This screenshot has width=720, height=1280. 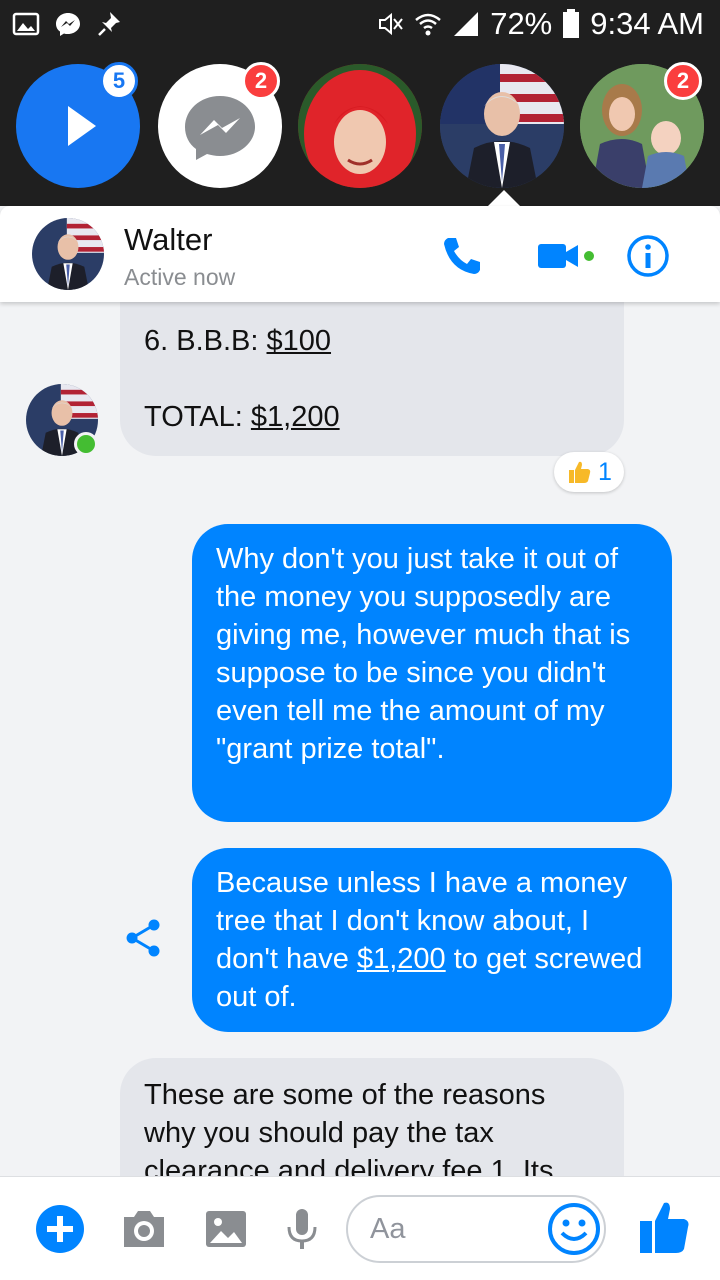 What do you see at coordinates (168, 240) in the screenshot?
I see `contact-name: Walter` at bounding box center [168, 240].